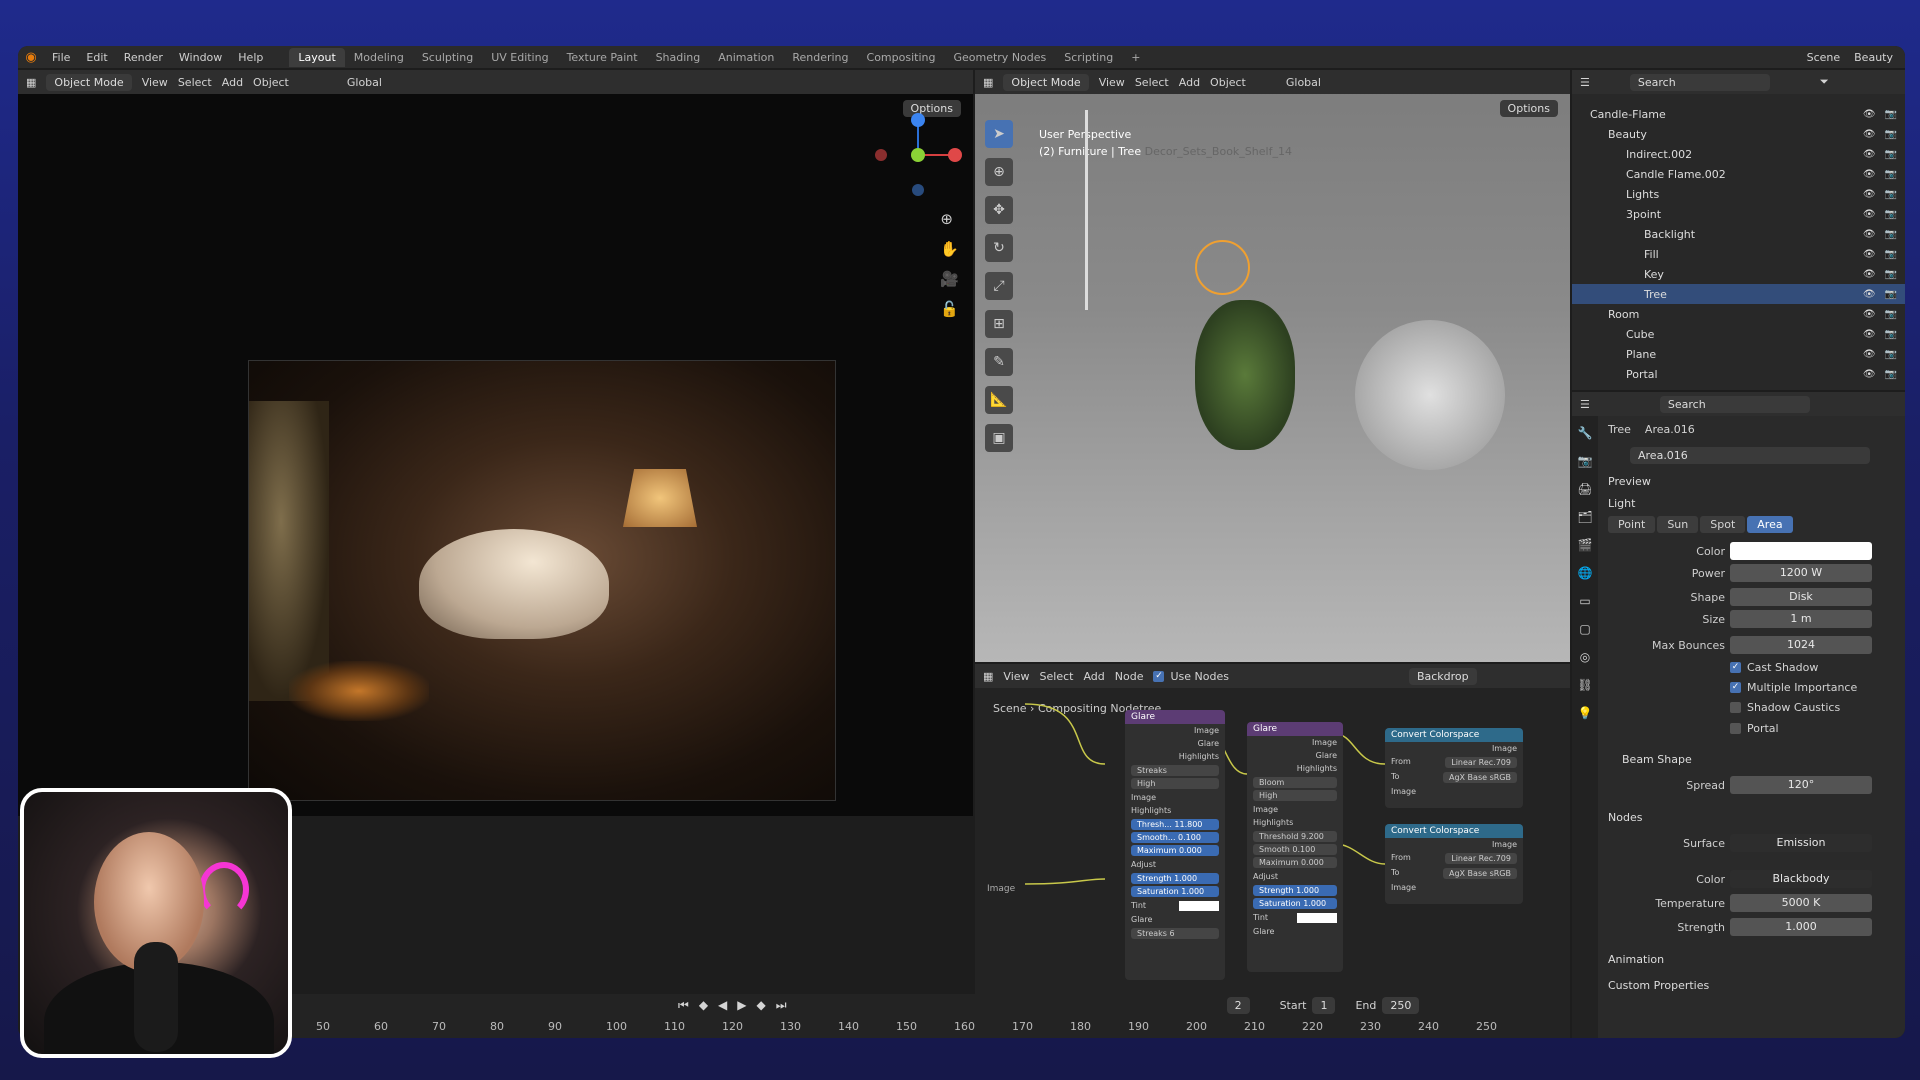  Describe the element at coordinates (1585, 404) in the screenshot. I see `editor-type-icon: ☰` at that location.